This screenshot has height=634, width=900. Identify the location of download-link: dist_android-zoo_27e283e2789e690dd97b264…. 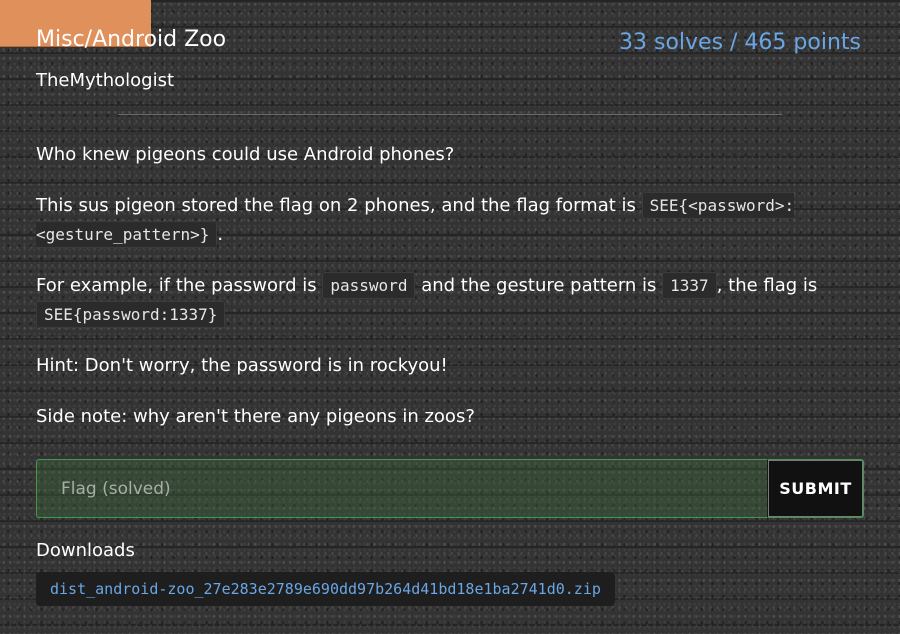
(325, 589).